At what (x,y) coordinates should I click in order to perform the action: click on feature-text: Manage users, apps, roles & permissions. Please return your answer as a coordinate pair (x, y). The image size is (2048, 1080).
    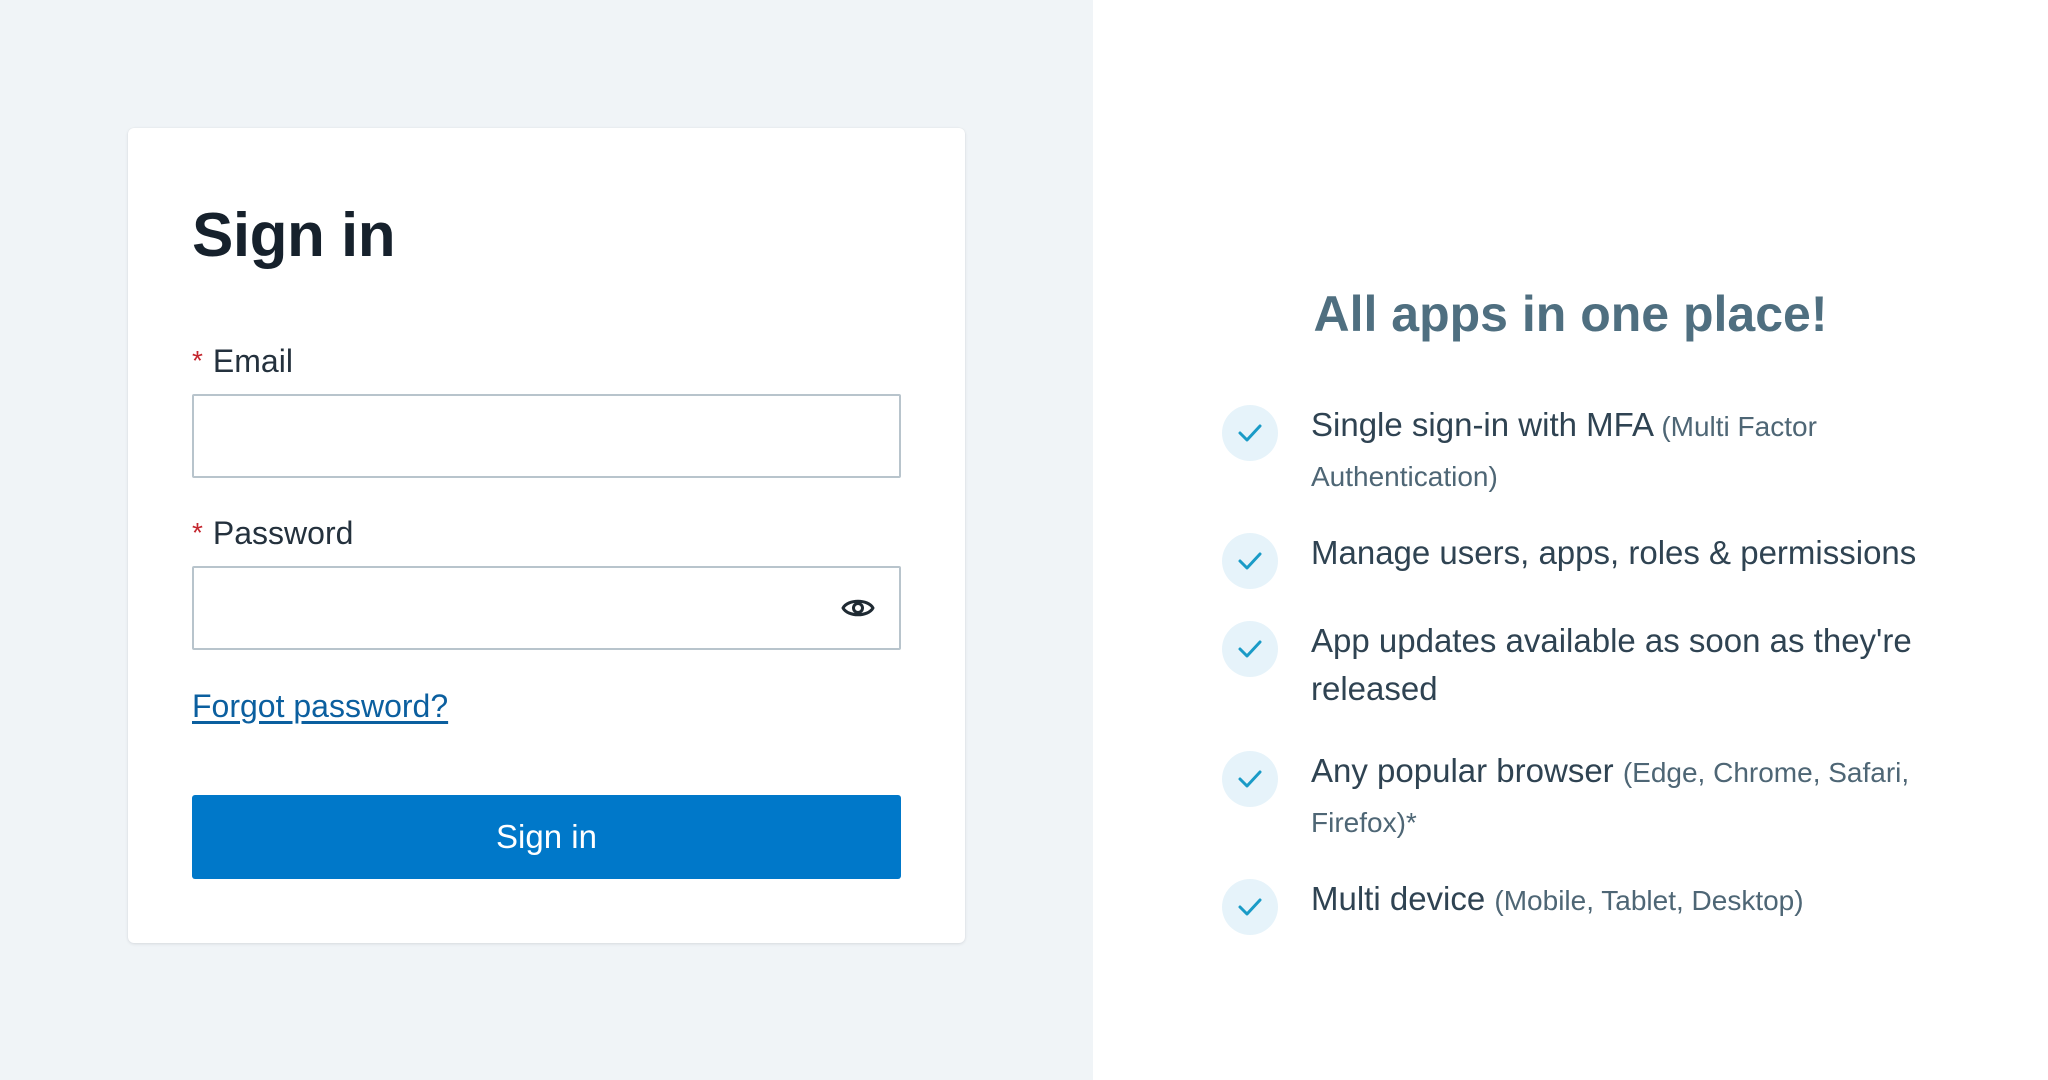
    Looking at the image, I should click on (1621, 553).